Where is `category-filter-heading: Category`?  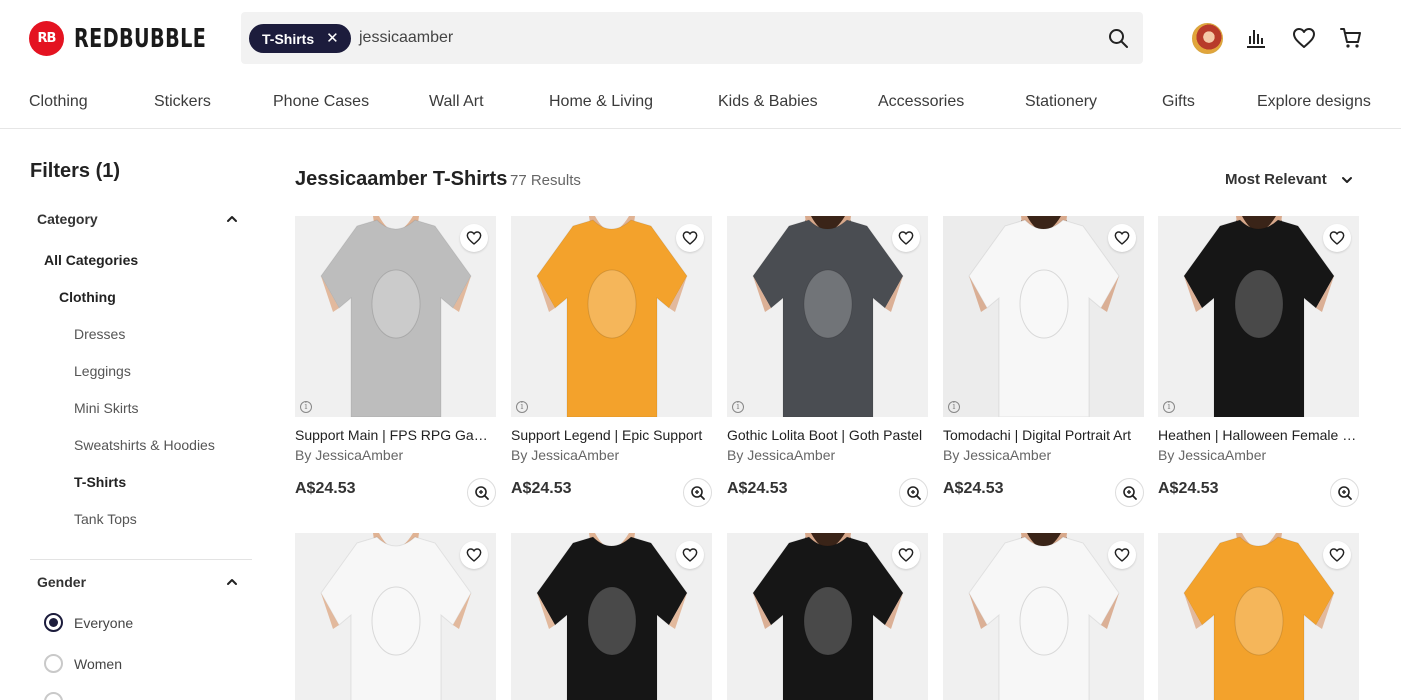
category-filter-heading: Category is located at coordinates (67, 219).